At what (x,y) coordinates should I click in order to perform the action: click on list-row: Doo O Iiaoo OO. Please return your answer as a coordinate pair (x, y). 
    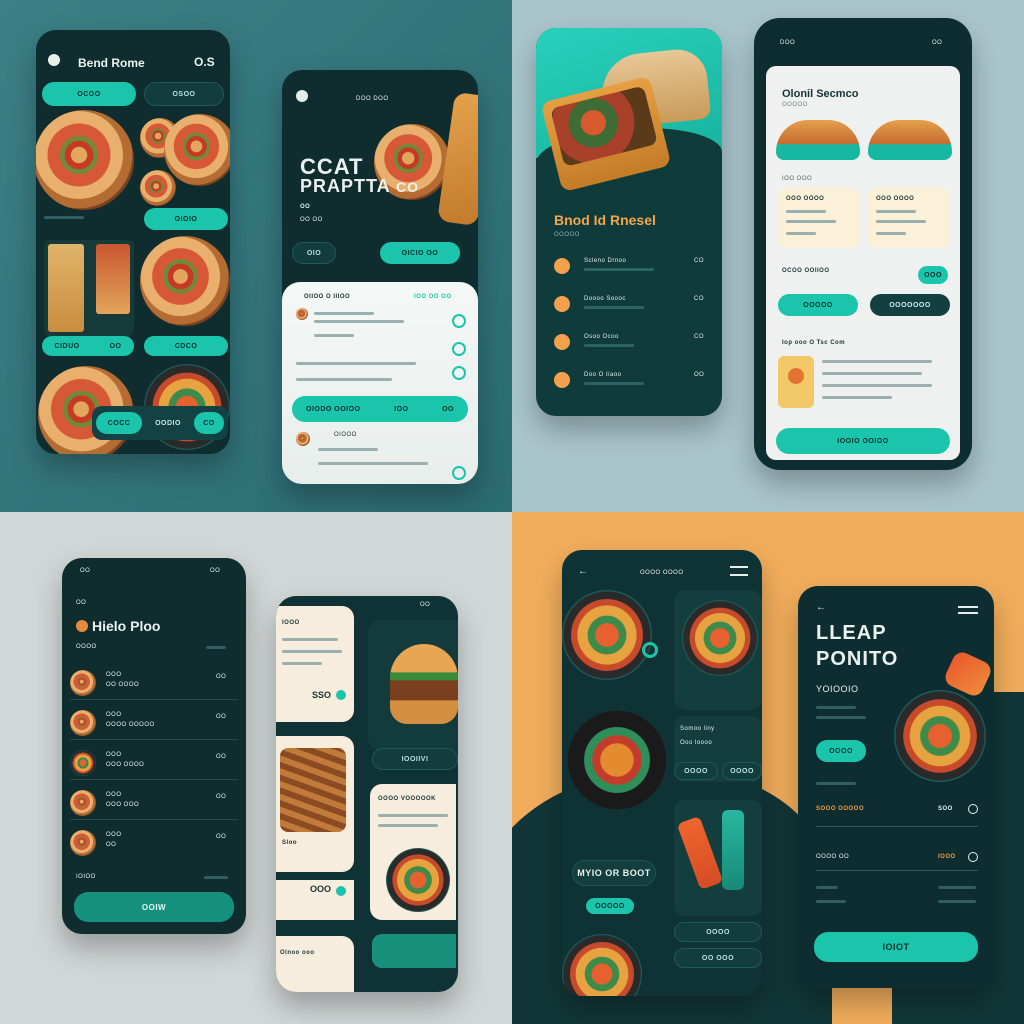
    Looking at the image, I should click on (634, 383).